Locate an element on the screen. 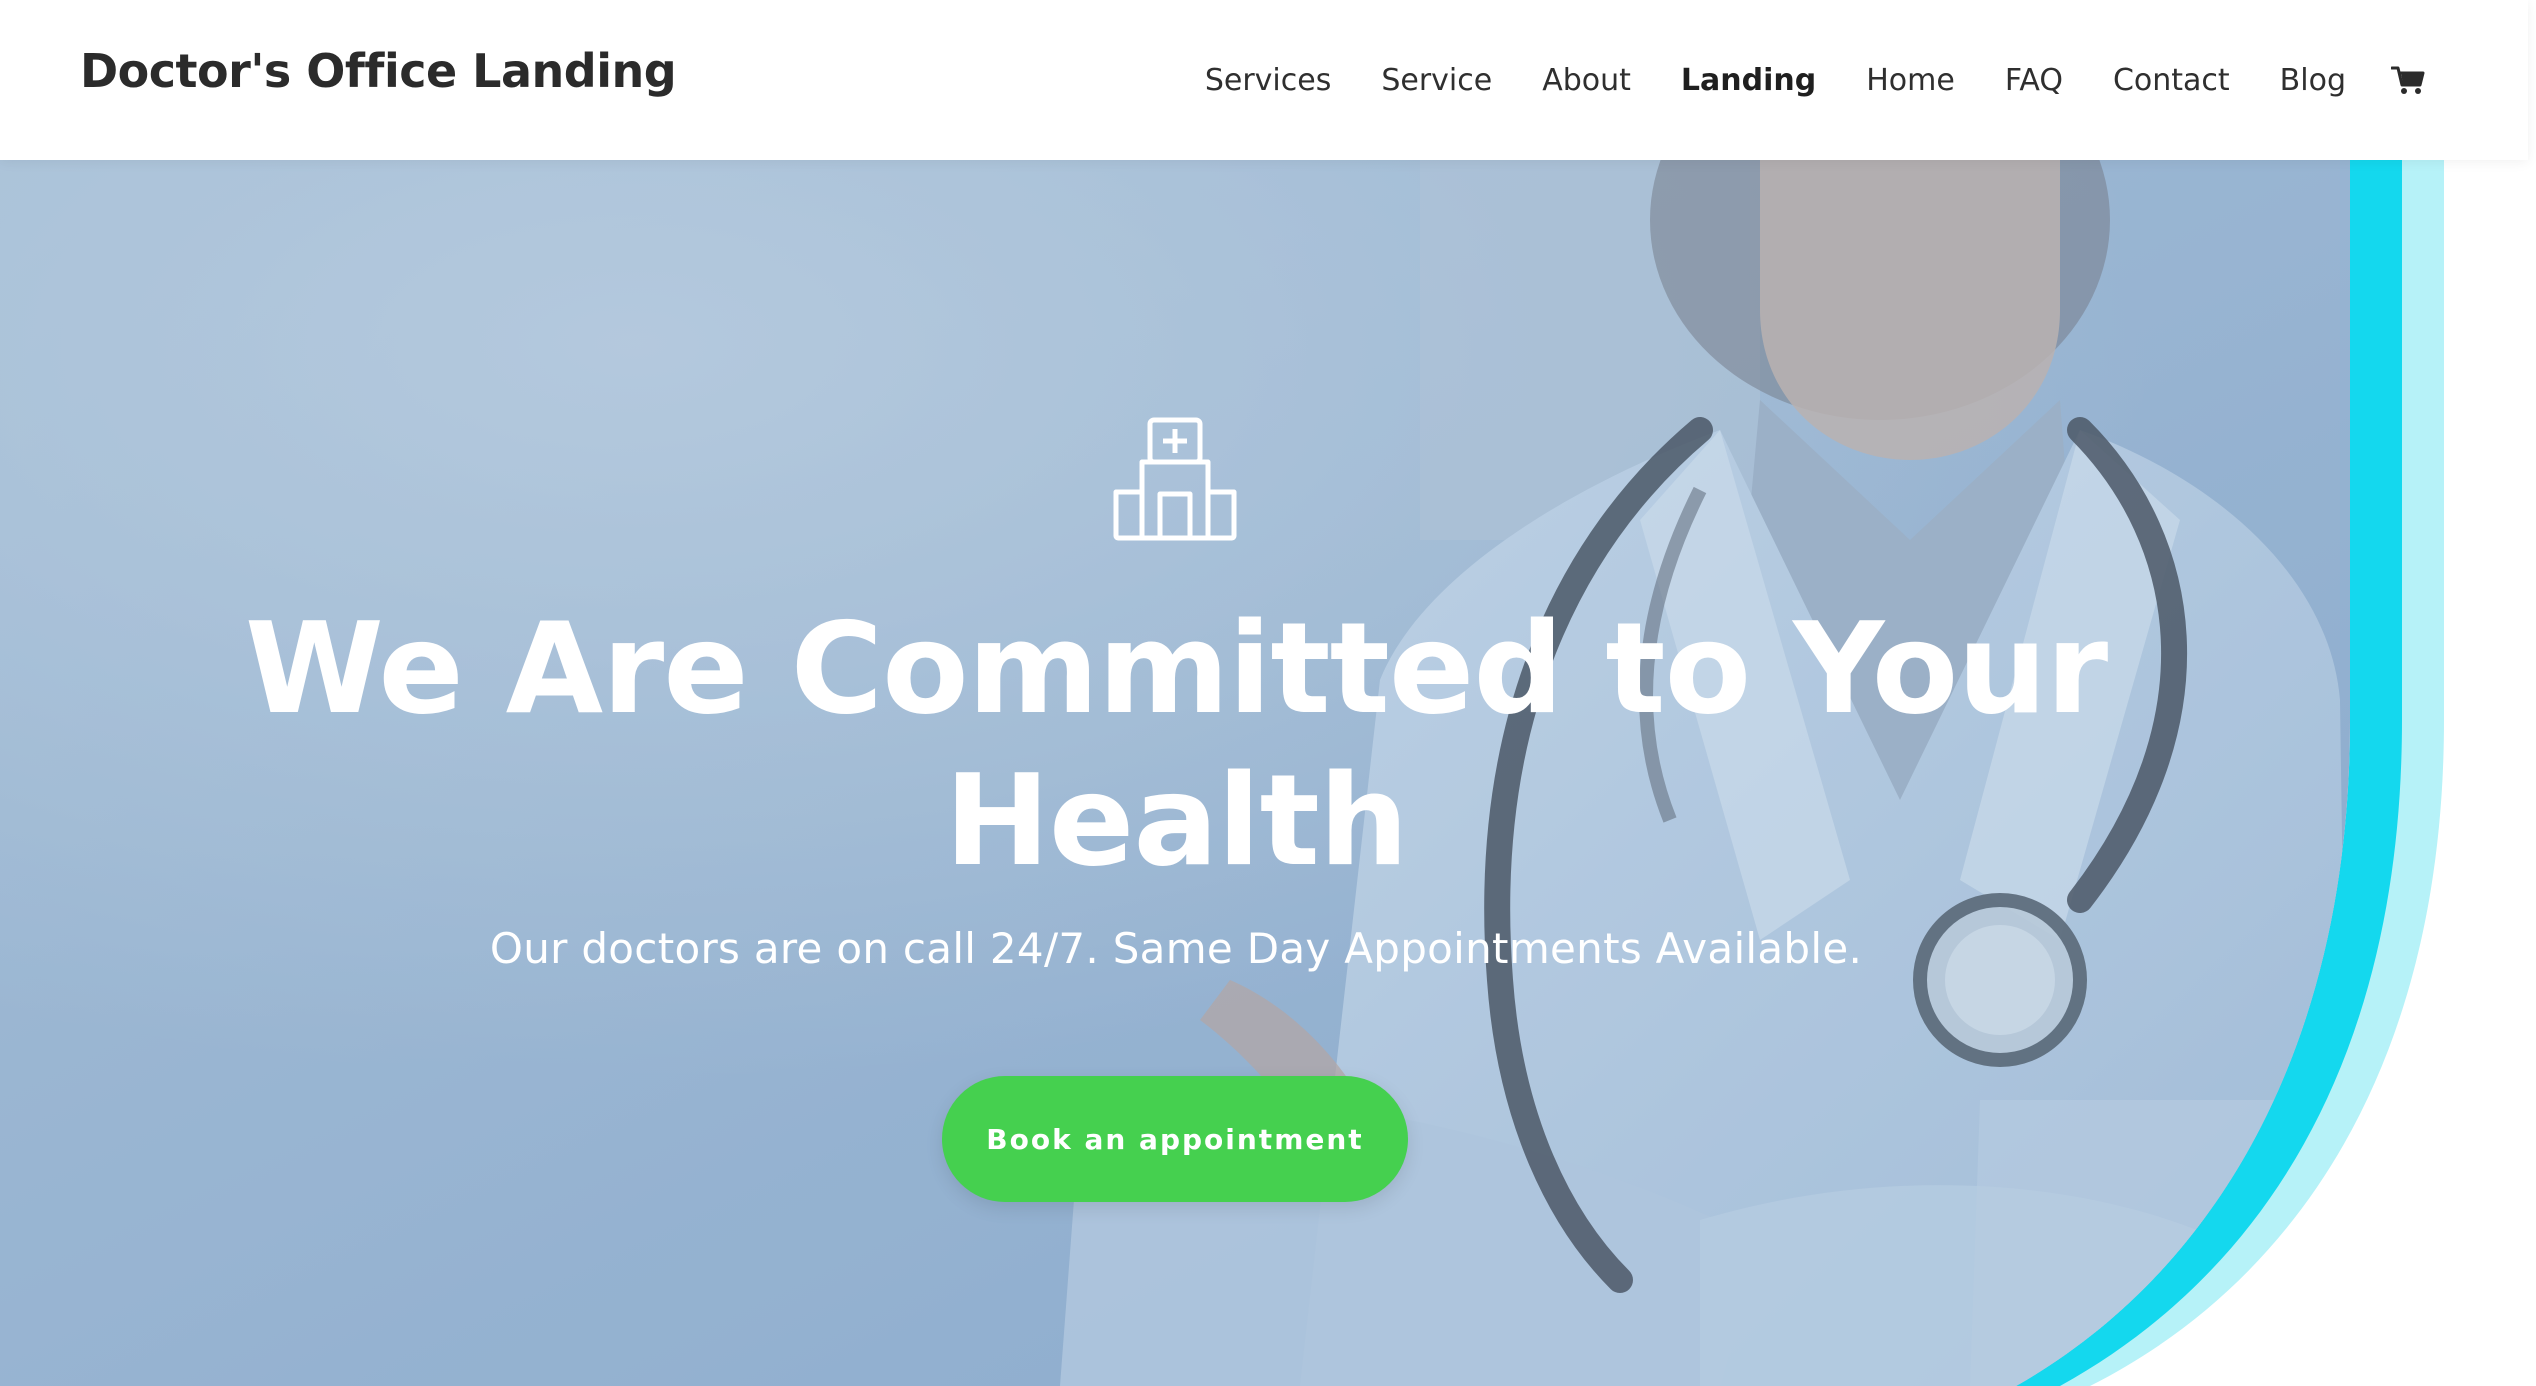 The height and width of the screenshot is (1386, 2536). hospital-building-icon is located at coordinates (1175, 481).